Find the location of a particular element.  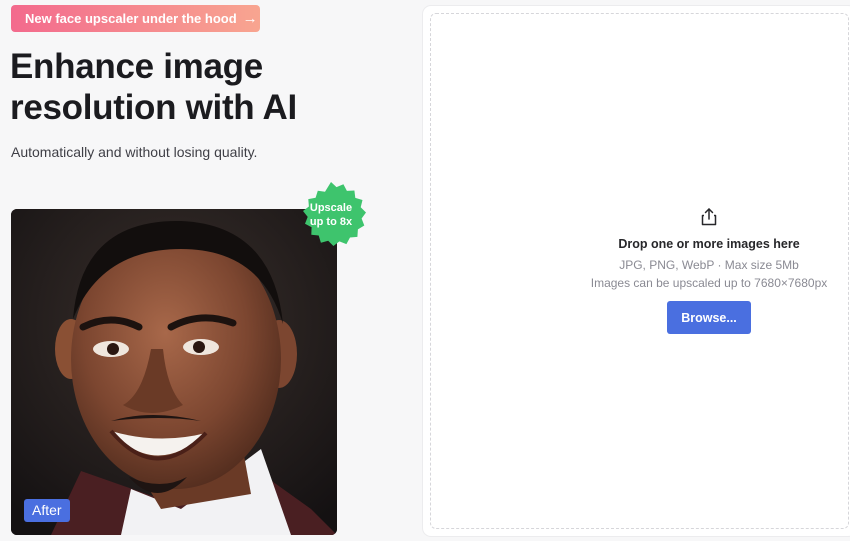

seal-text: Upscale up to 8x is located at coordinates (331, 215).